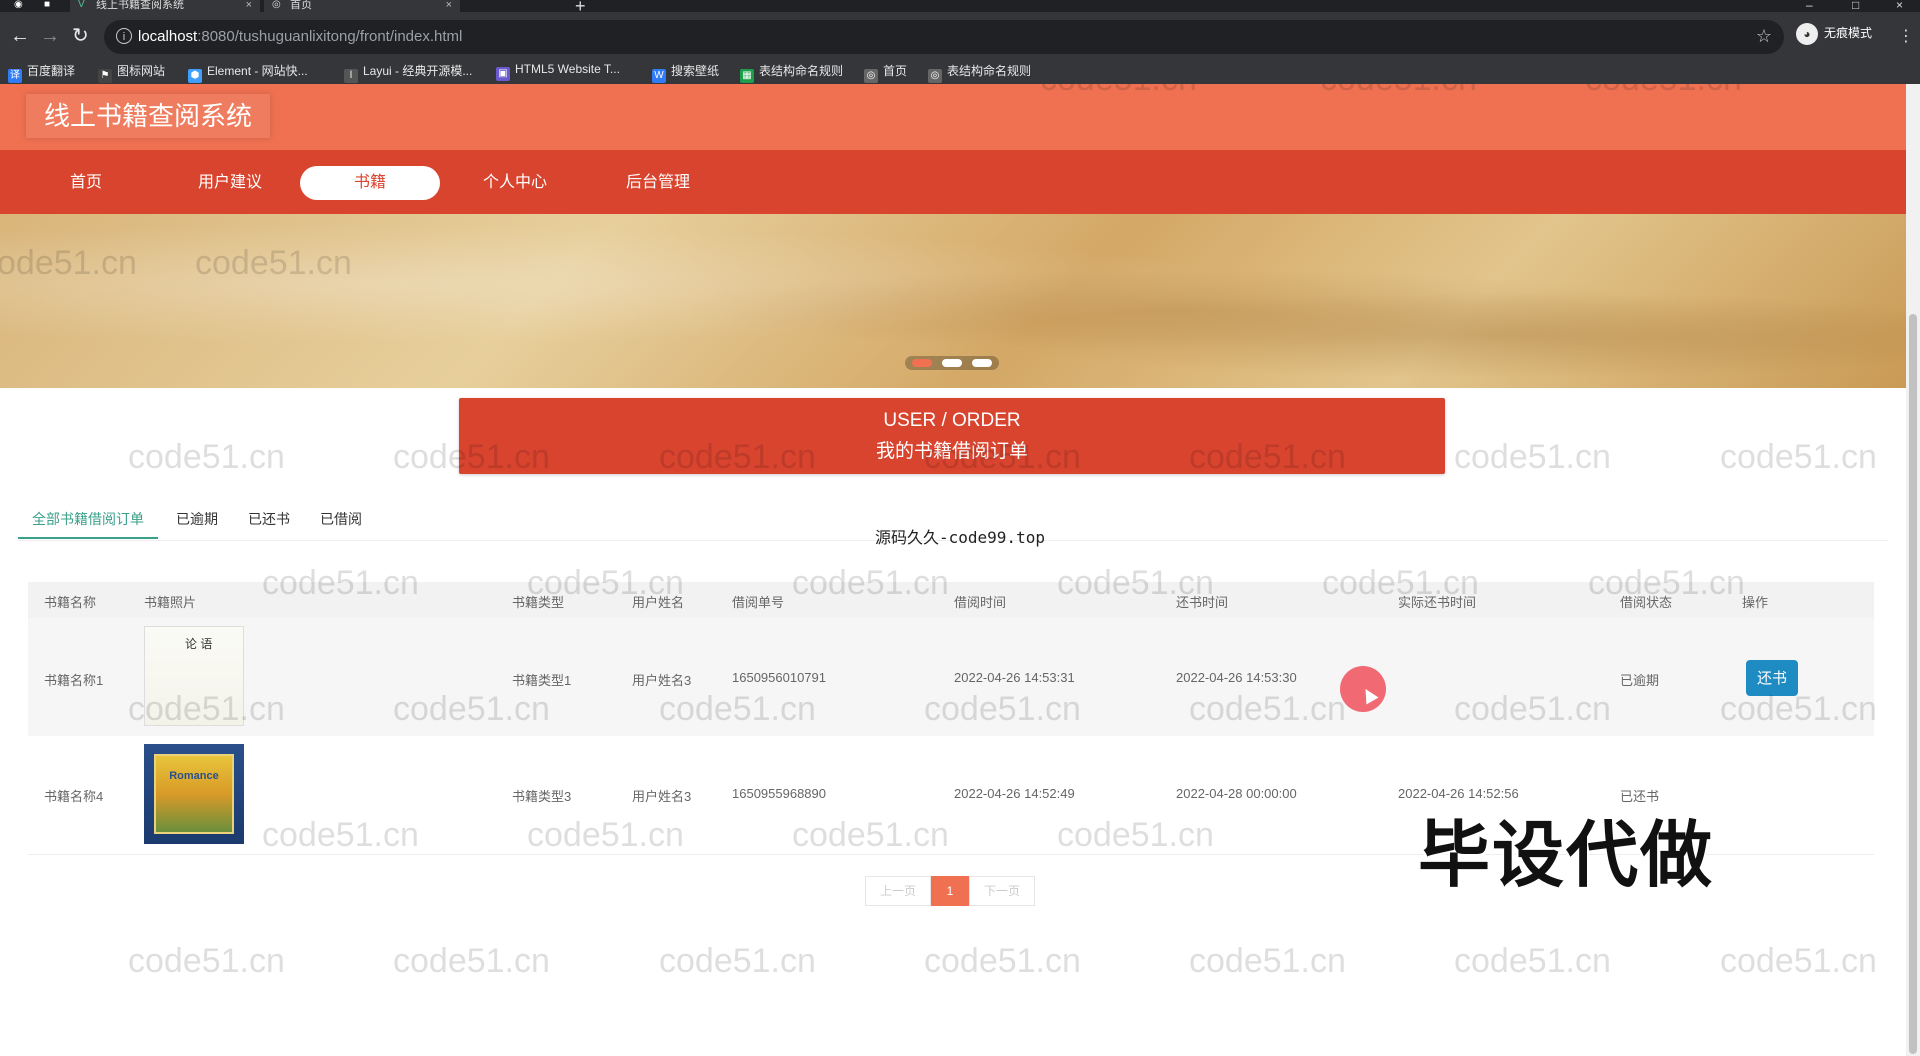 The image size is (1920, 1056). What do you see at coordinates (131, 72) in the screenshot?
I see `bookmark-item: ⚑ 图标网站` at bounding box center [131, 72].